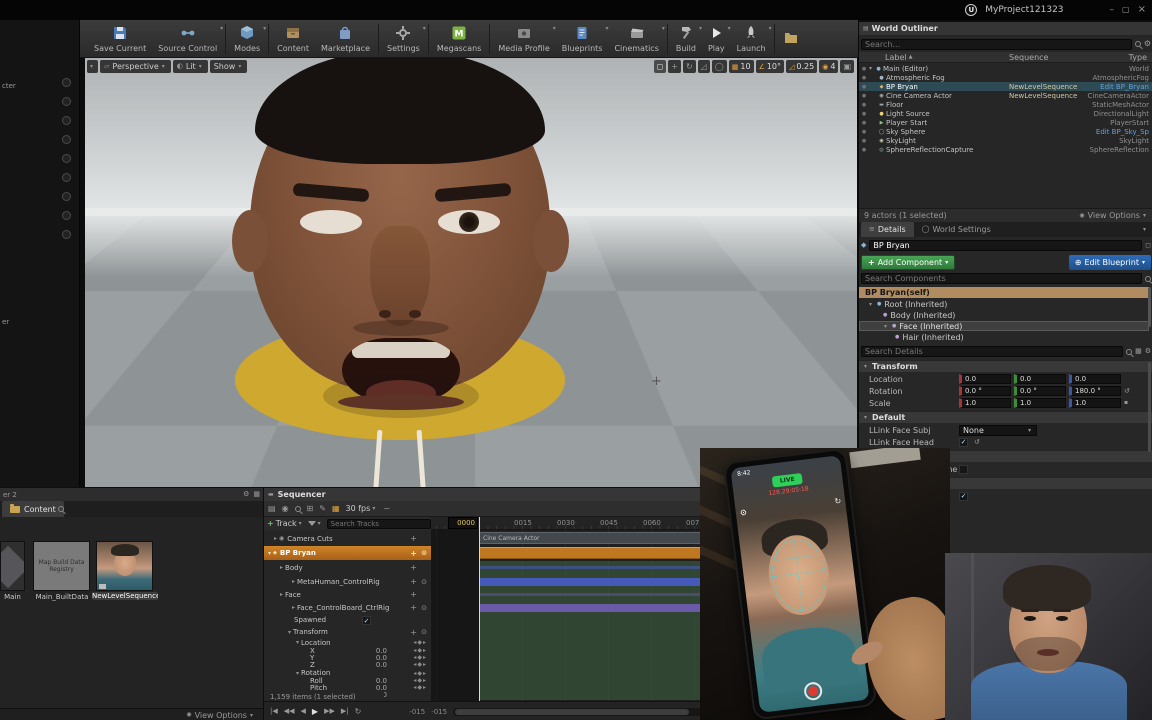  I want to click on details-settings-icon: ⚙, so click(1148, 351).